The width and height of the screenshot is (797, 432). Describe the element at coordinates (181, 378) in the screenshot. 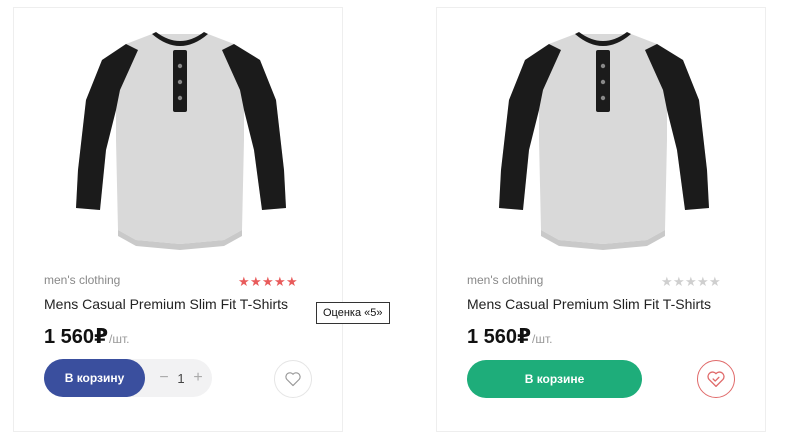

I see `quantity-value: 1` at that location.